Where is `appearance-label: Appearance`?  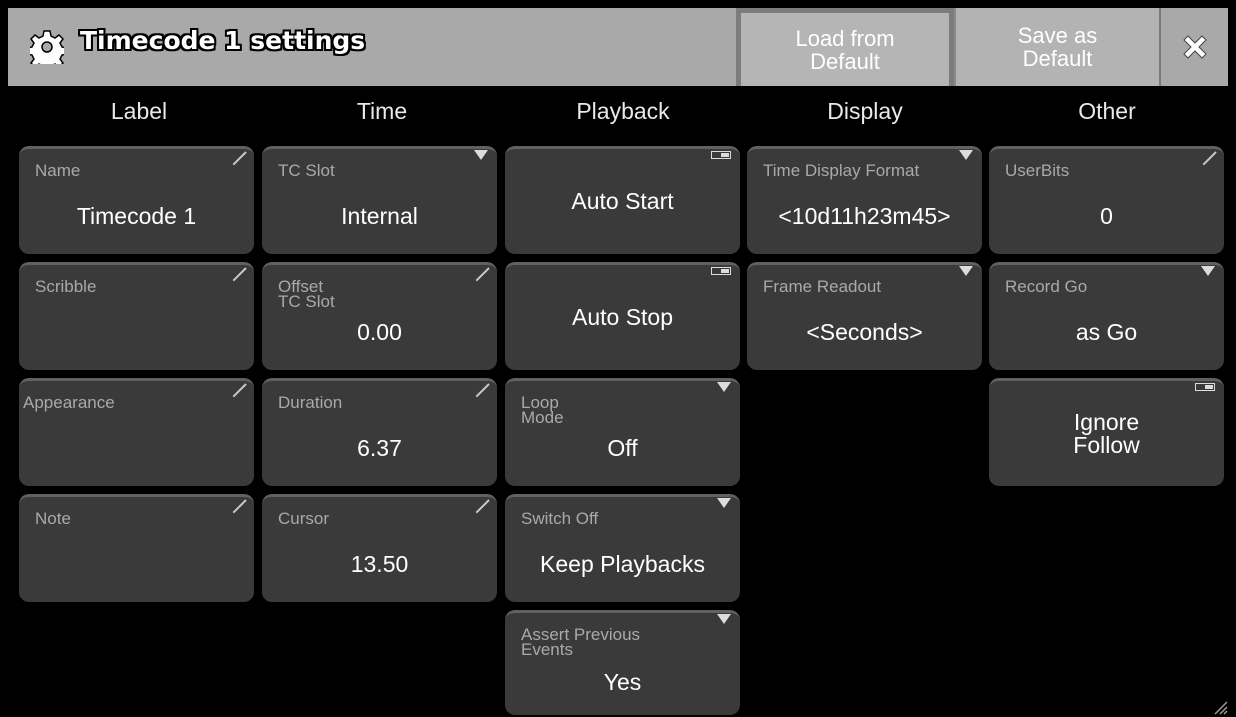 appearance-label: Appearance is located at coordinates (69, 402).